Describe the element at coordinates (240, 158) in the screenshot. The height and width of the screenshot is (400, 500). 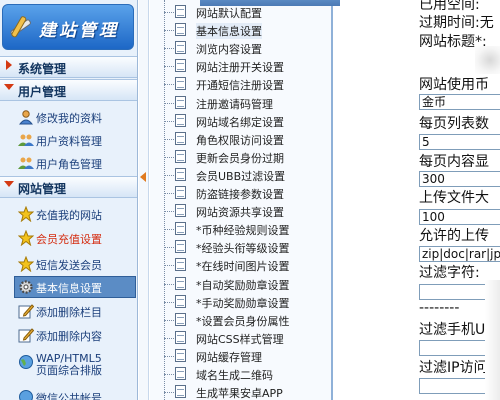
I see `tree-node-label: 更新会员身份过期` at that location.